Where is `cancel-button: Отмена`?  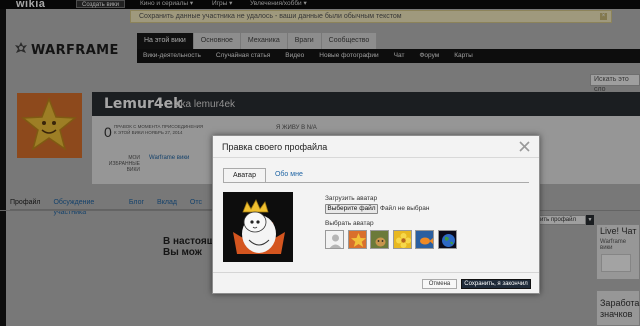 cancel-button: Отмена is located at coordinates (439, 284).